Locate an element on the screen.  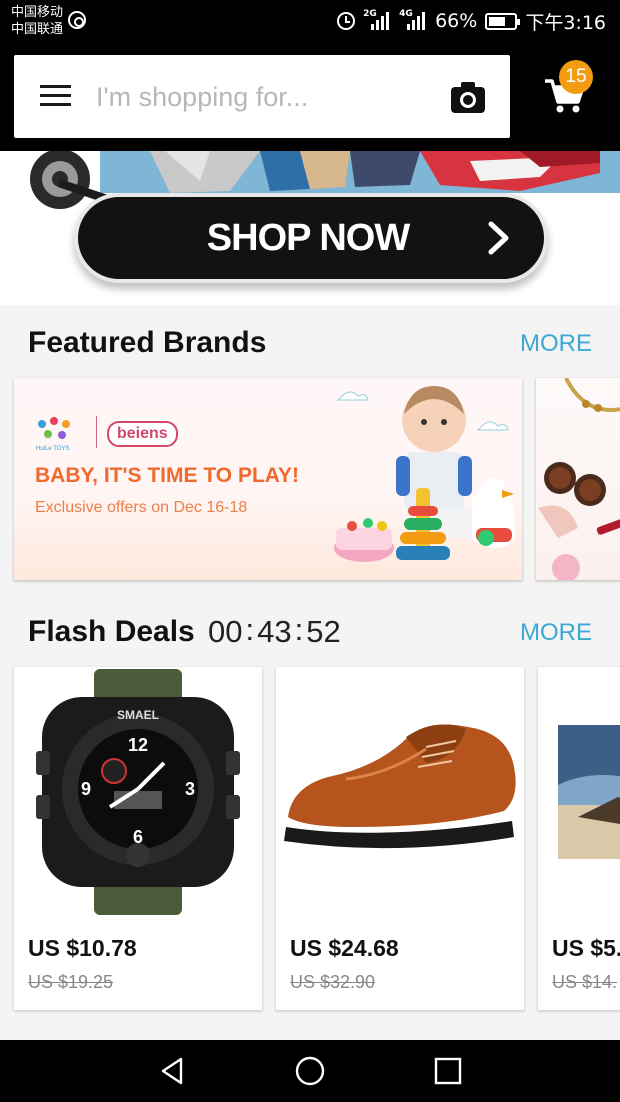
carrier-1: 中国移动 is located at coordinates (37, 12).